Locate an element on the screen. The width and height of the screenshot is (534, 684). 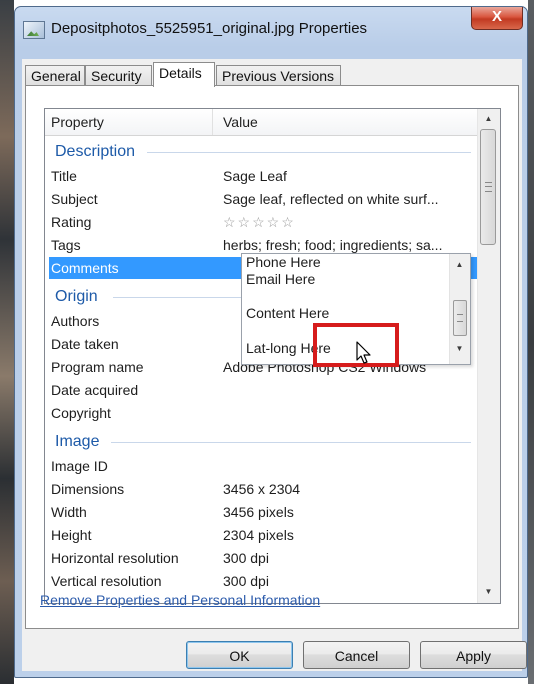
property-name: Subject is located at coordinates (74, 199).